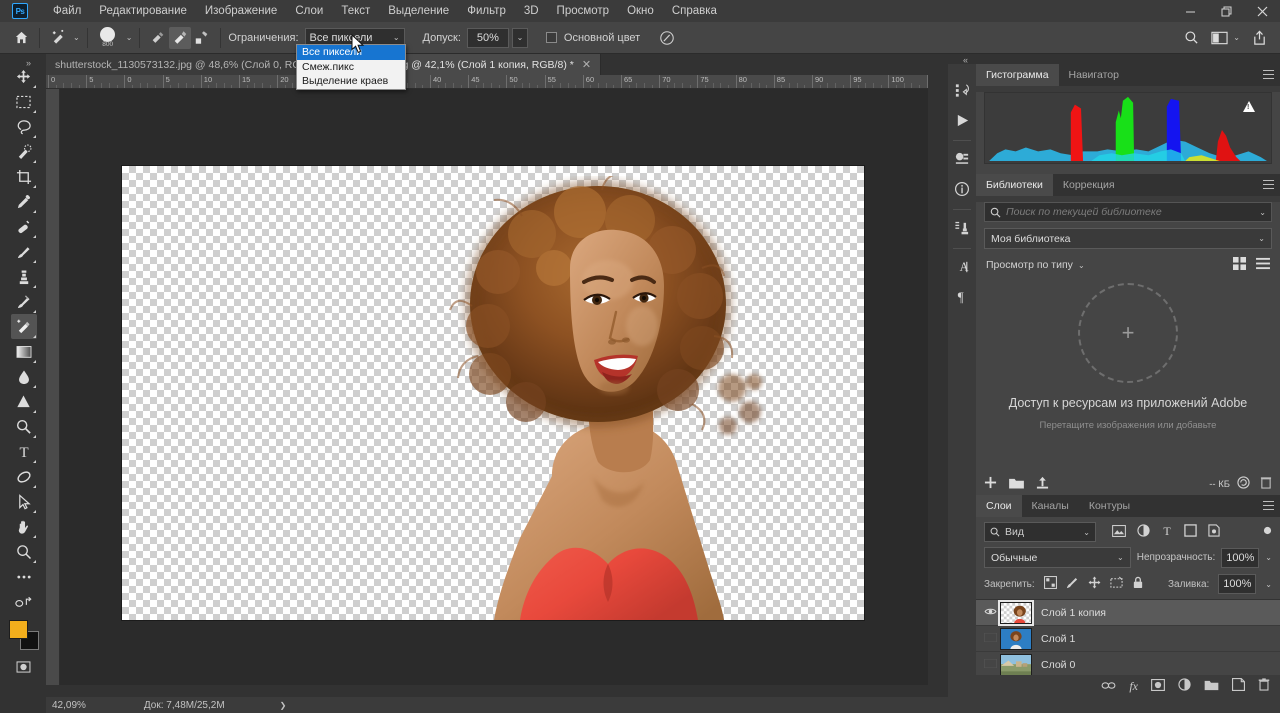  I want to click on layer-name: Слой 0, so click(1058, 665).